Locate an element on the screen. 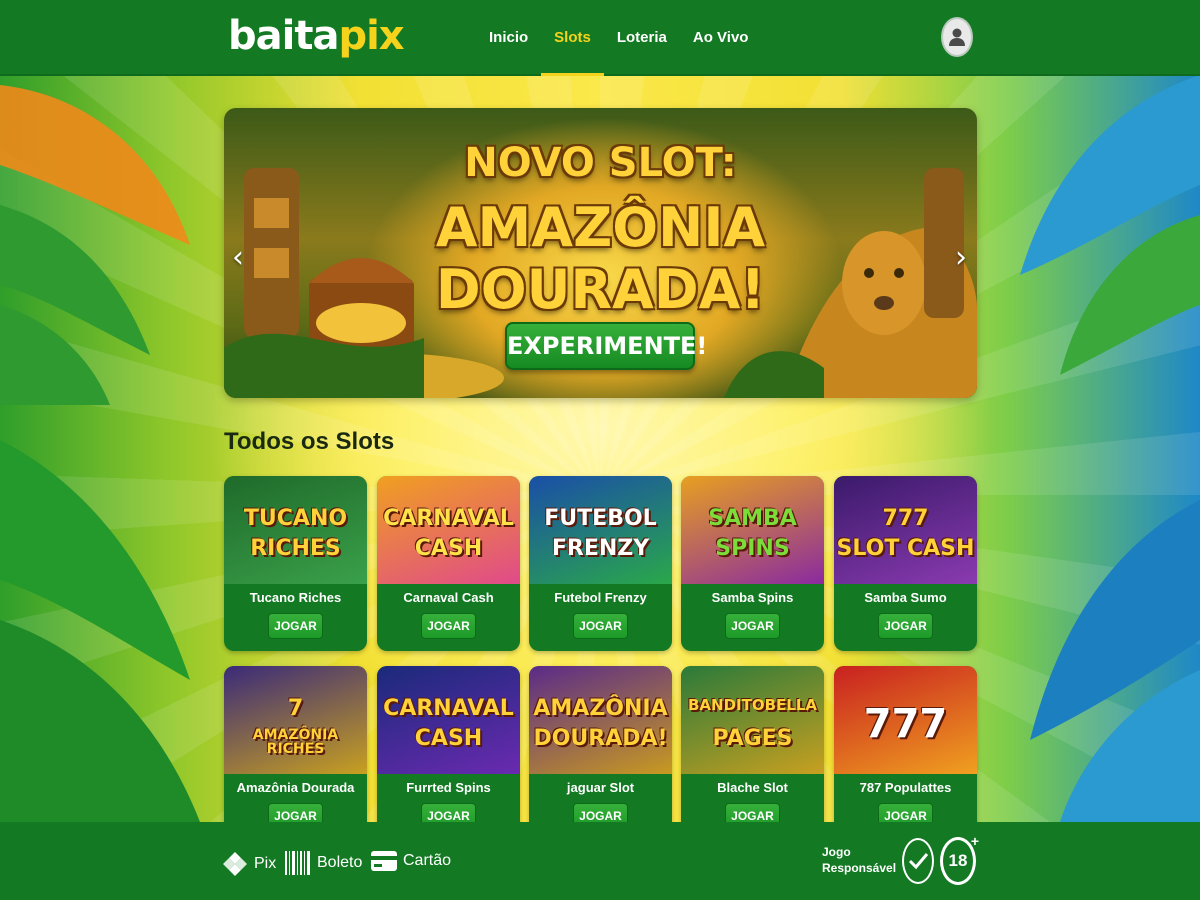 The height and width of the screenshot is (900, 1200). top-header: baitapix Inicio Slots Loteria Ao Vivo is located at coordinates (600, 38).